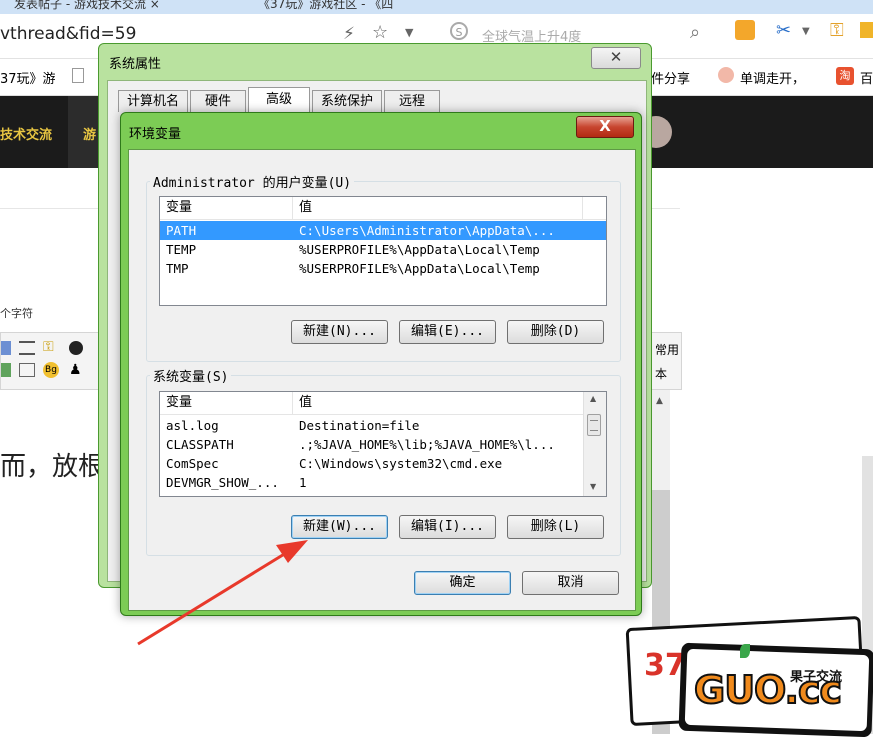 This screenshot has height=737, width=873. Describe the element at coordinates (749, 676) in the screenshot. I see `watermark-logo: 37 GUO.cc 果子交流` at that location.